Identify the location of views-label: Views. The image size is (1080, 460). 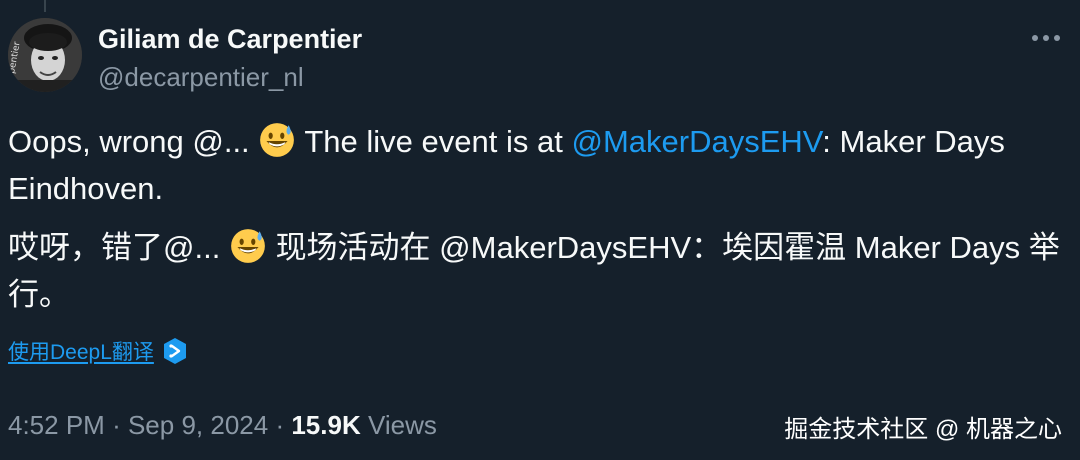
(402, 425).